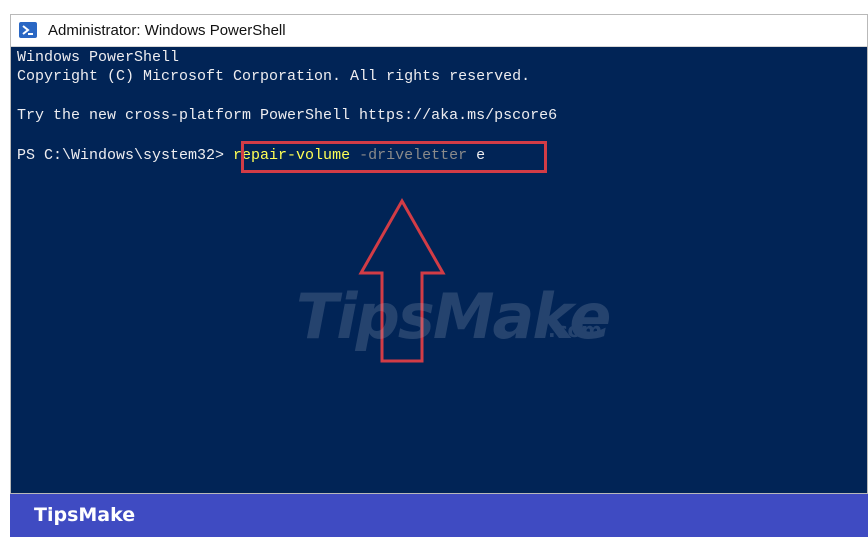  Describe the element at coordinates (439, 31) in the screenshot. I see `title-bar: Administrator: Windows PowerShell` at that location.